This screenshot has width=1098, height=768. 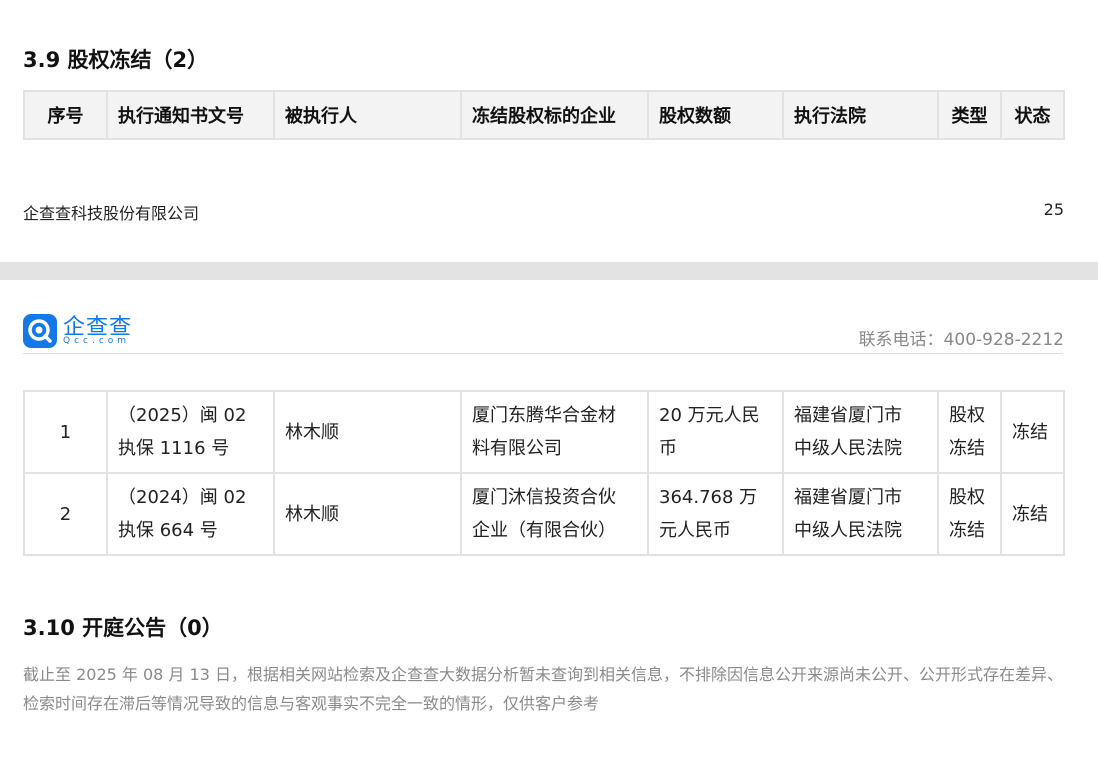 What do you see at coordinates (715, 115) in the screenshot?
I see `column-header-amount: 股权数额` at bounding box center [715, 115].